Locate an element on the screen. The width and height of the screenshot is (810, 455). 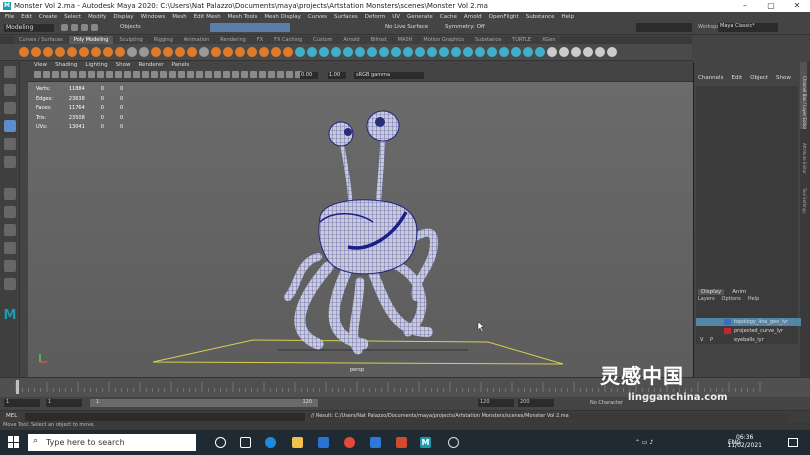
range-start-input: 1 is located at coordinates (64, 403).